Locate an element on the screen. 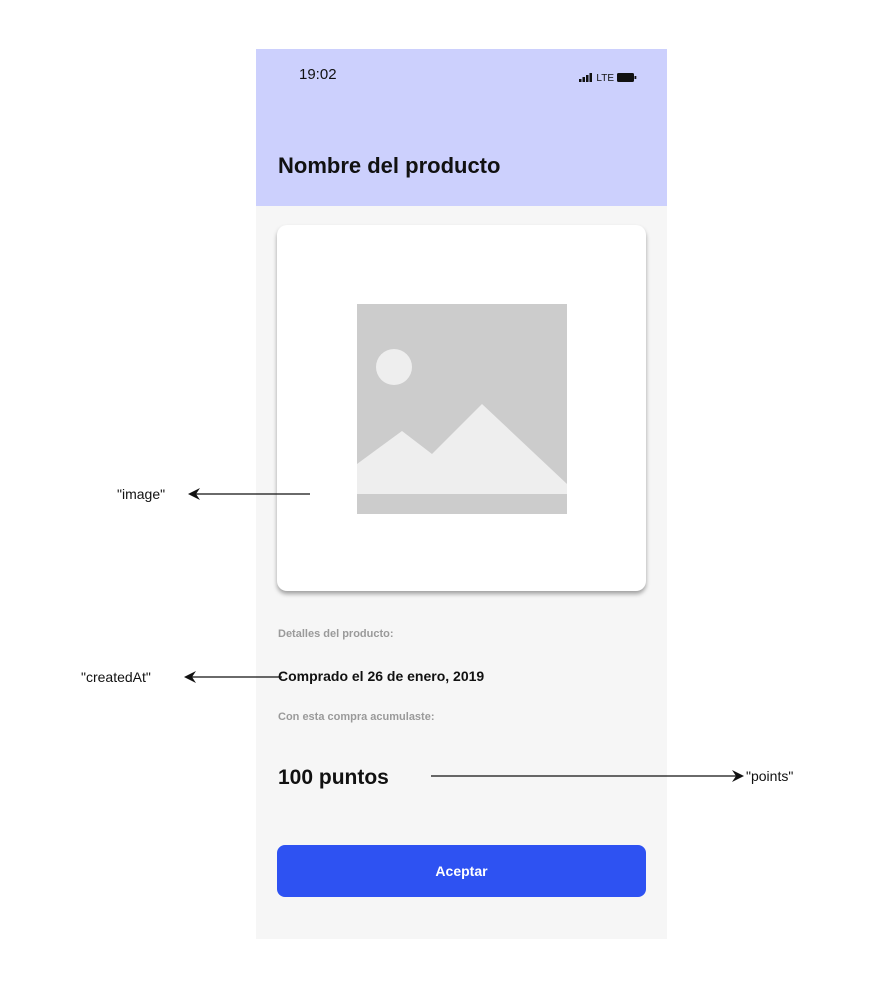 This screenshot has width=876, height=984. annotation-created-at-label: "createdAt" is located at coordinates (116, 677).